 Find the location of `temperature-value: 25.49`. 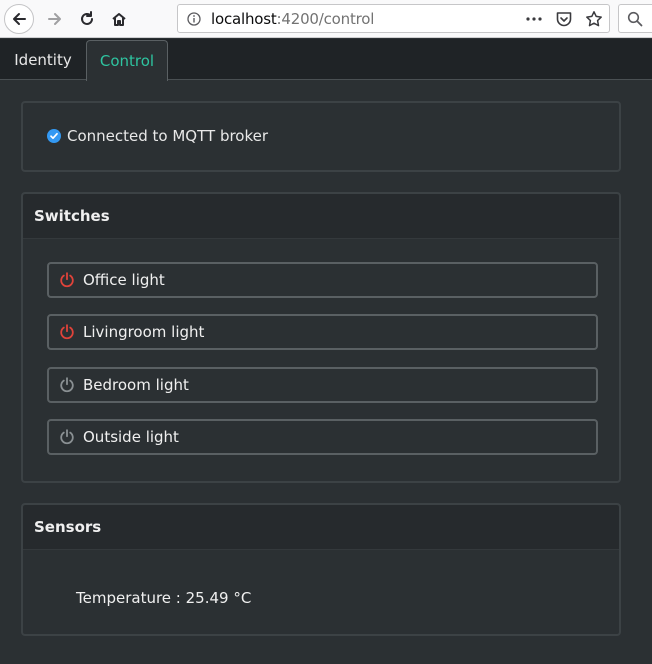

temperature-value: 25.49 is located at coordinates (207, 598).